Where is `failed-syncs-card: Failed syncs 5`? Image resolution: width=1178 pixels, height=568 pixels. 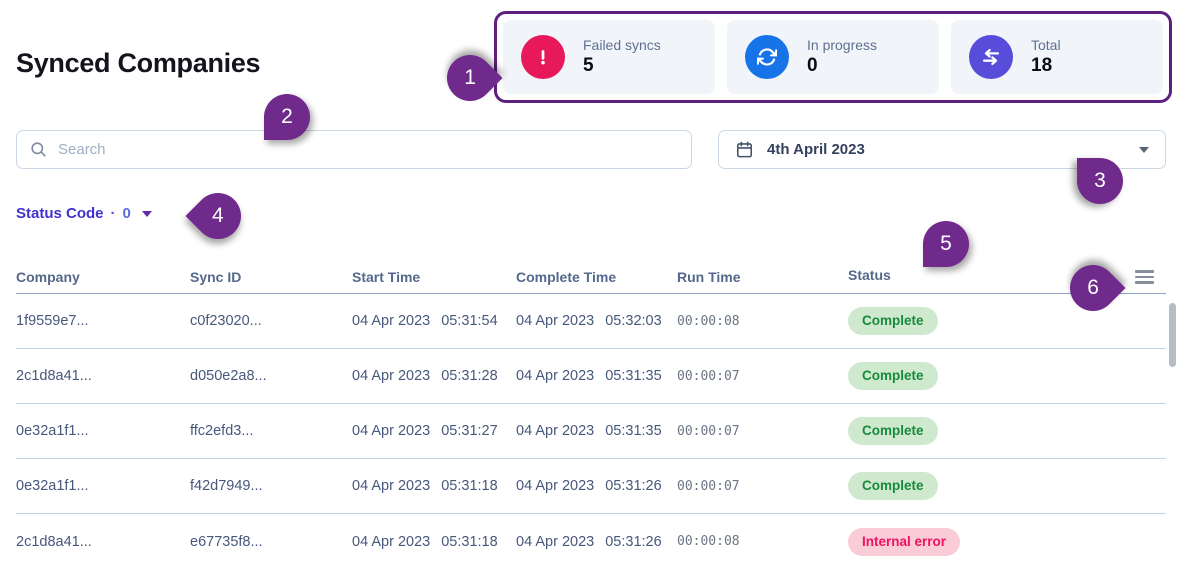 failed-syncs-card: Failed syncs 5 is located at coordinates (609, 57).